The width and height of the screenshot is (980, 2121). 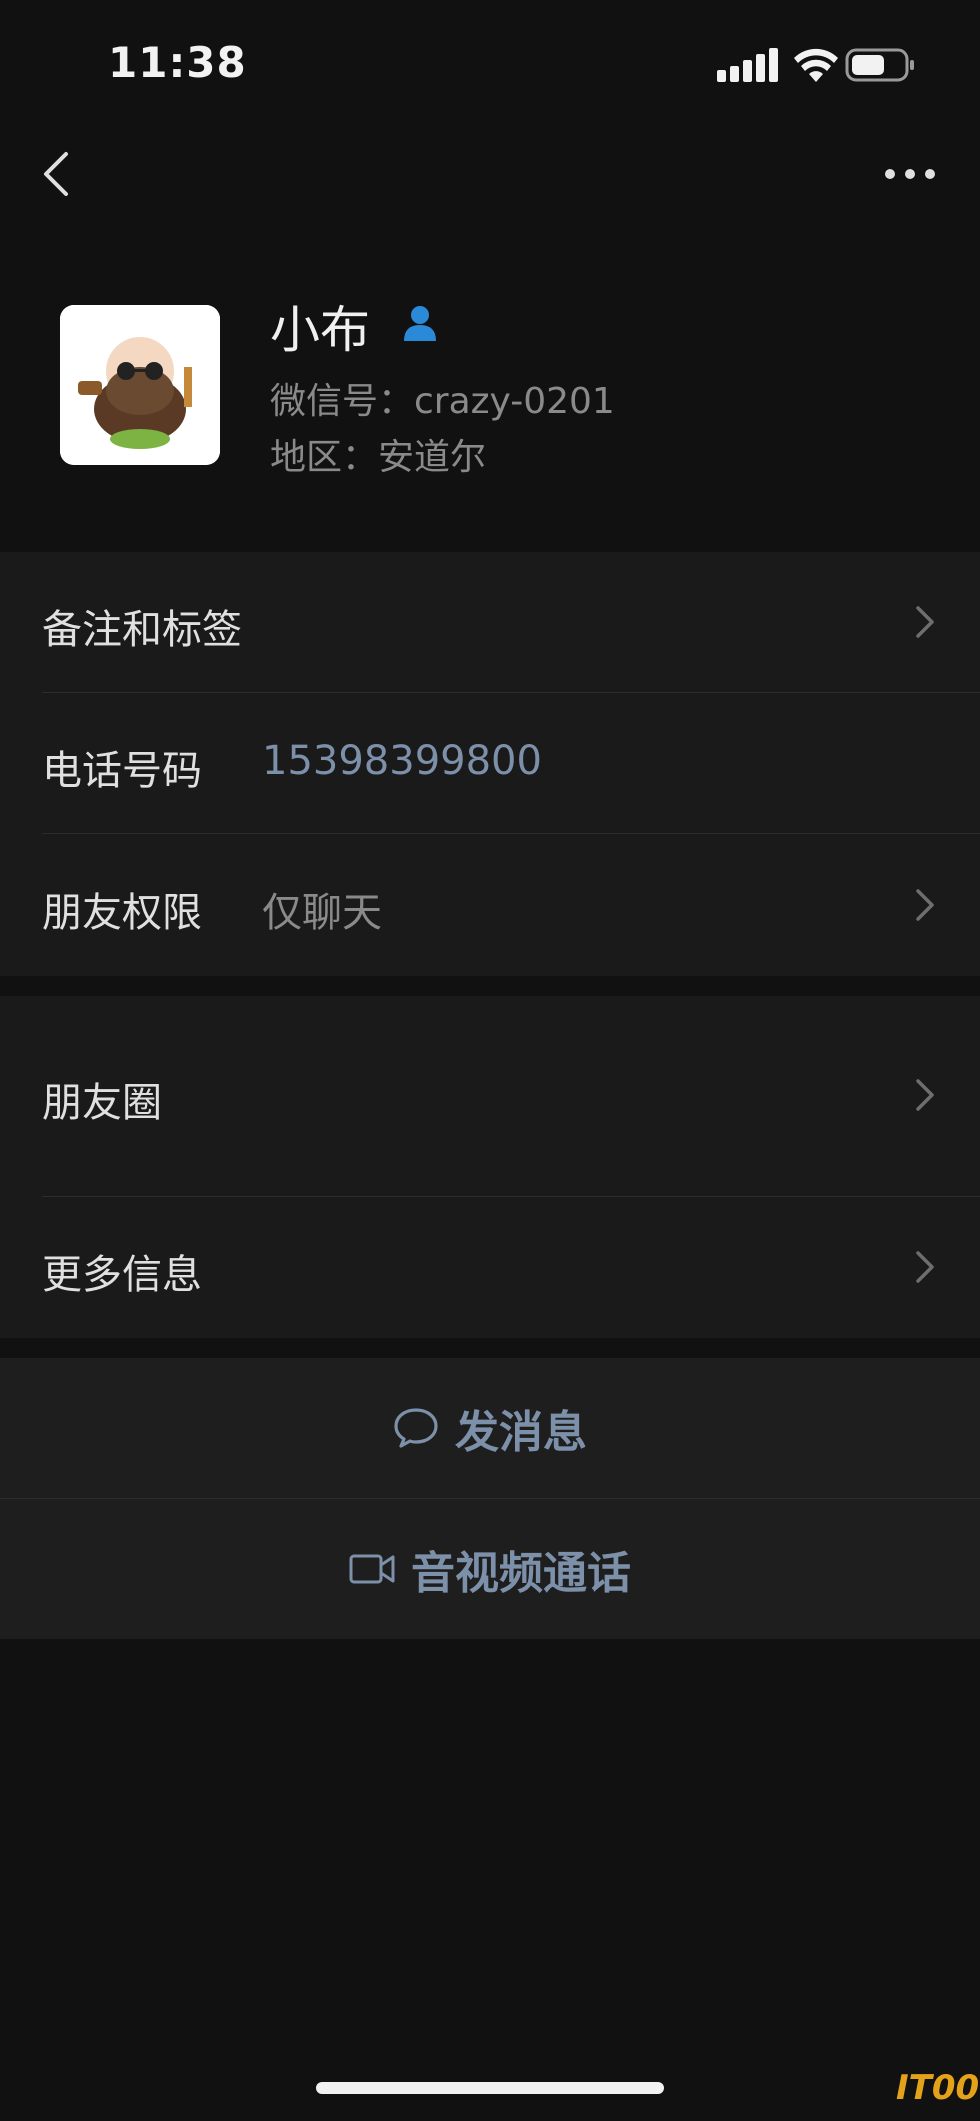 What do you see at coordinates (490, 905) in the screenshot?
I see `permission-row: 朋友权限 仅聊天` at bounding box center [490, 905].